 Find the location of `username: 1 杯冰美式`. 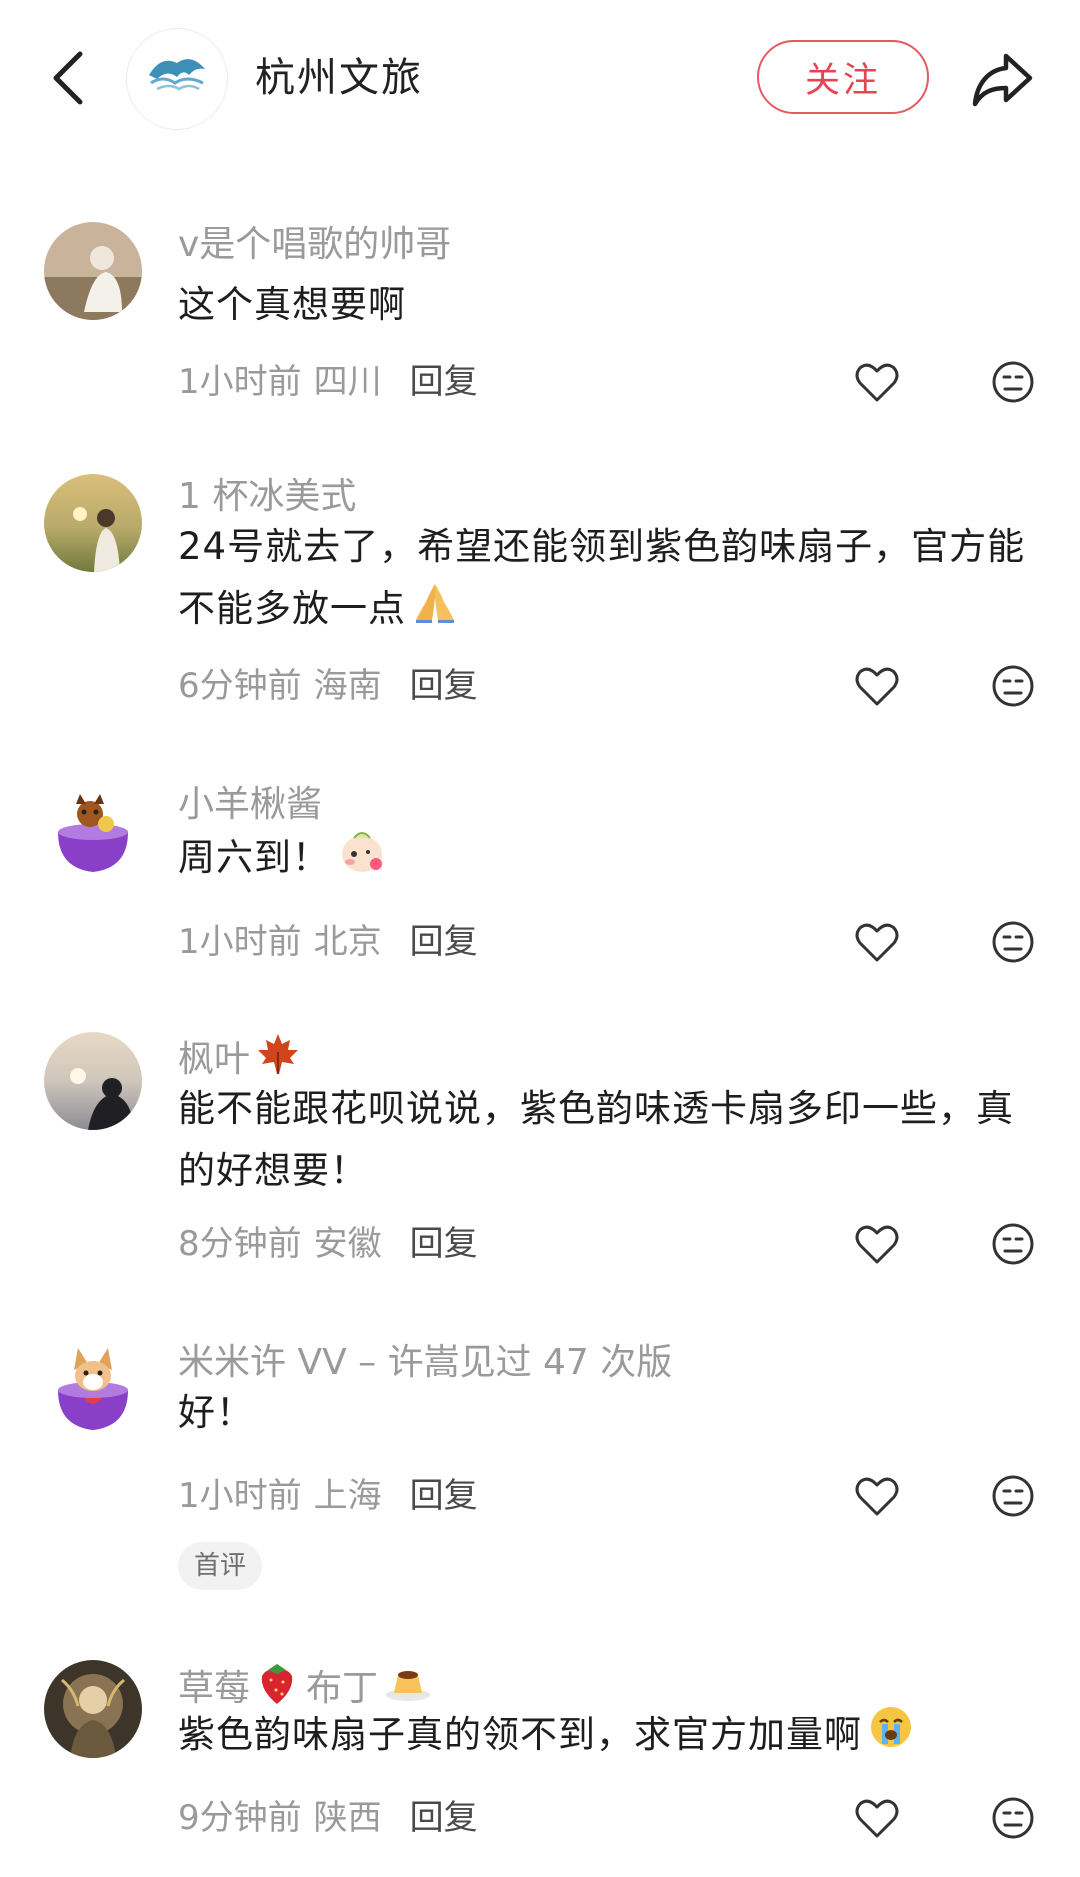

username: 1 杯冰美式 is located at coordinates (267, 497).